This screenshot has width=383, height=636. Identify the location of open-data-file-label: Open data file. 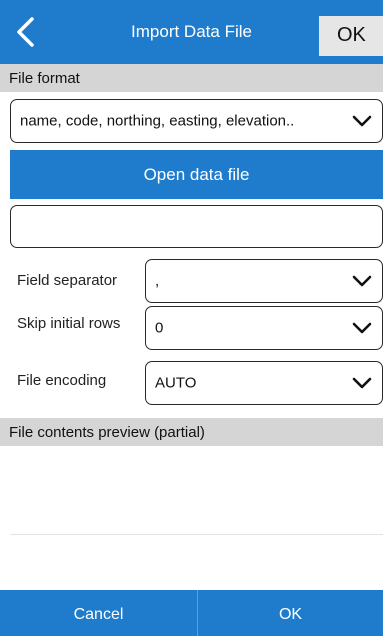
(196, 174).